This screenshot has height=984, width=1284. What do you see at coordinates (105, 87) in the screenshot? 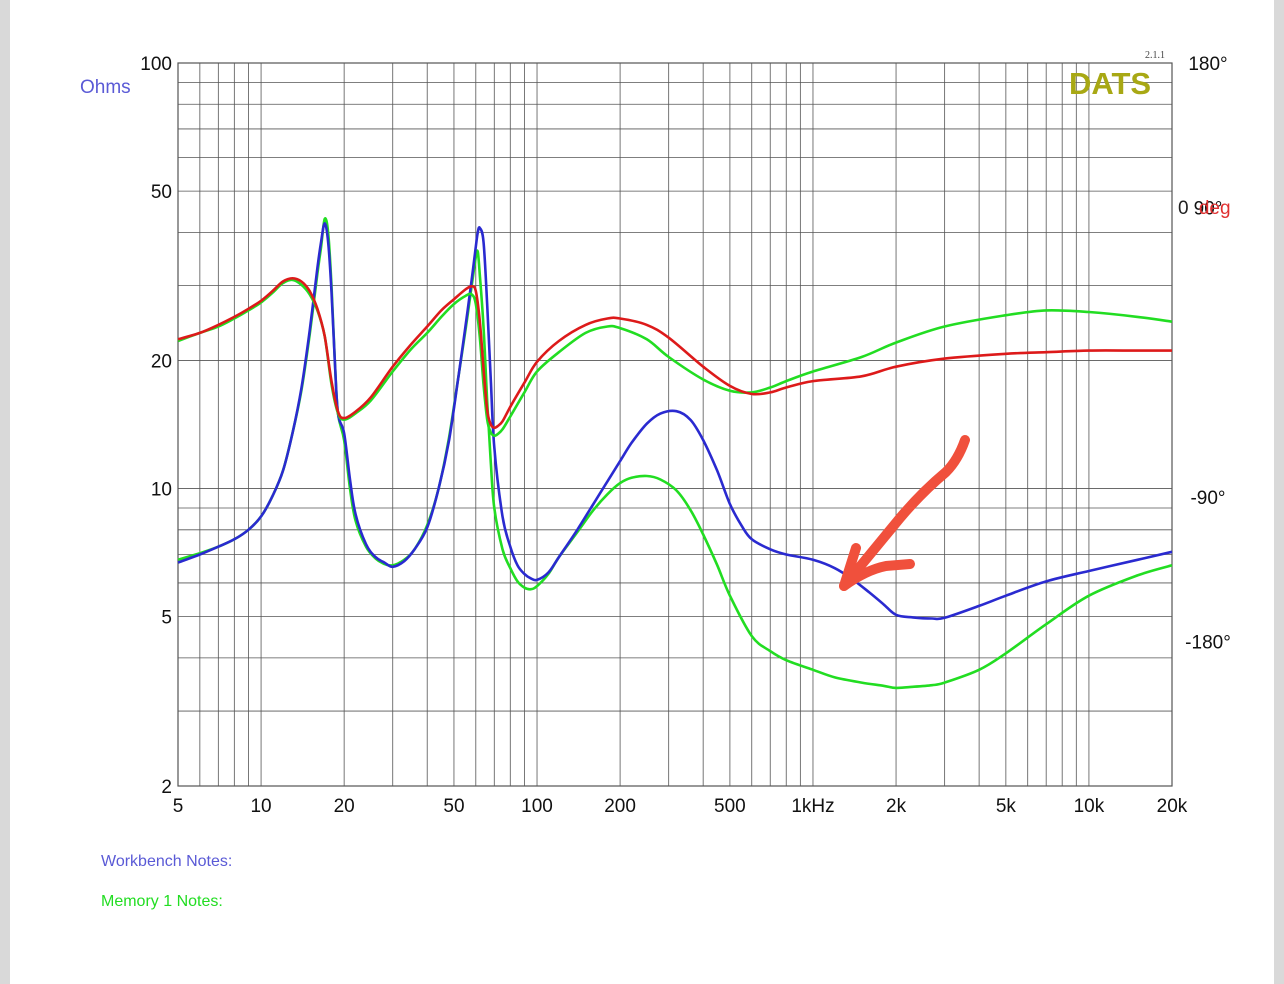
I see `y-axis-label: Ohms` at bounding box center [105, 87].